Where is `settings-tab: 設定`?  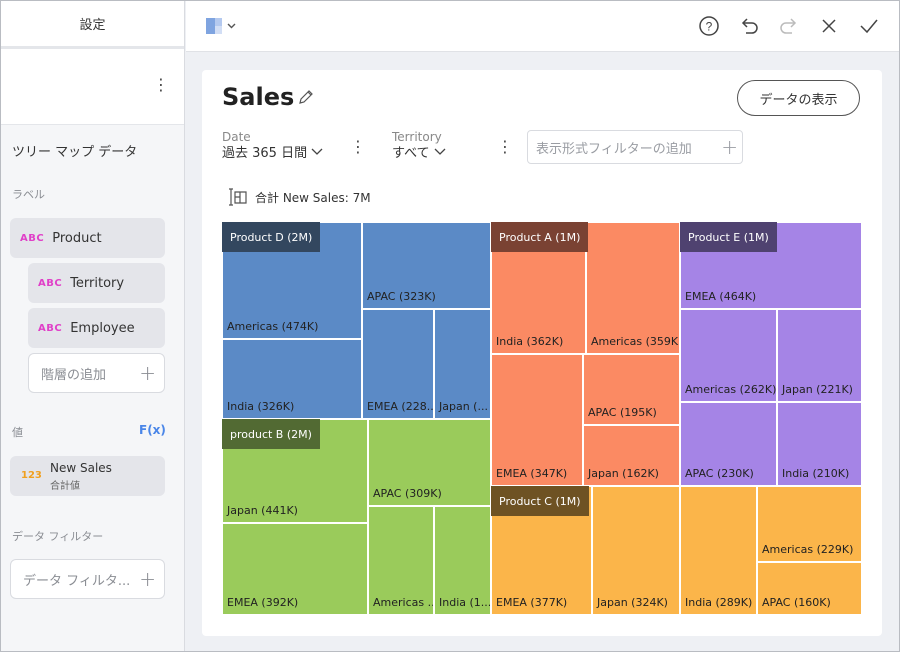
settings-tab: 設定 is located at coordinates (92, 25).